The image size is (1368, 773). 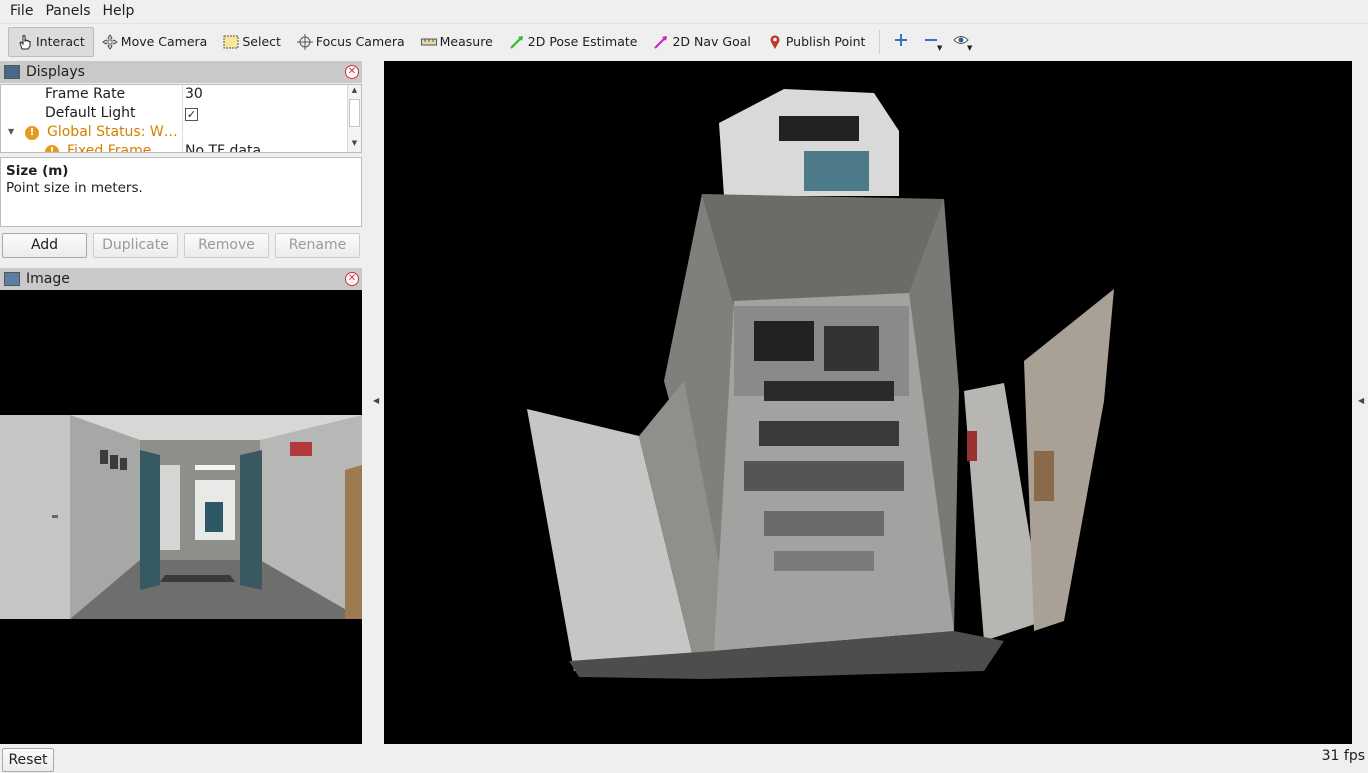 What do you see at coordinates (354, 92) in the screenshot?
I see `scroll-up-icon: ▲` at bounding box center [354, 92].